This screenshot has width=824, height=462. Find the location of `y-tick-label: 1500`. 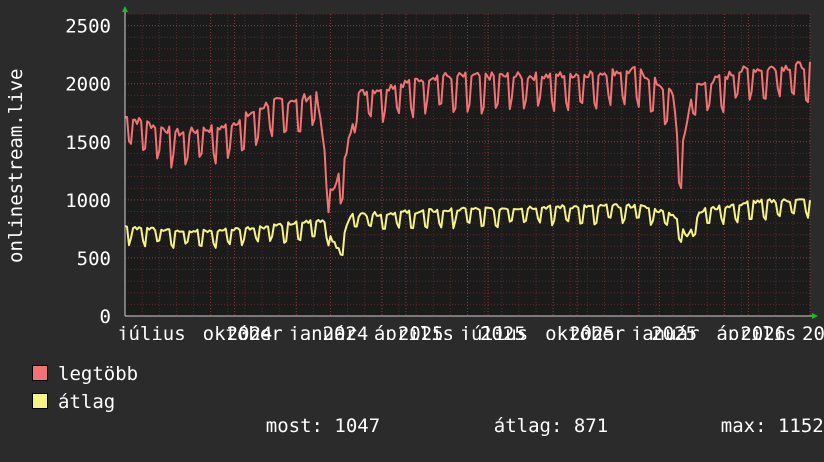

y-tick-label: 1500 is located at coordinates (88, 143).